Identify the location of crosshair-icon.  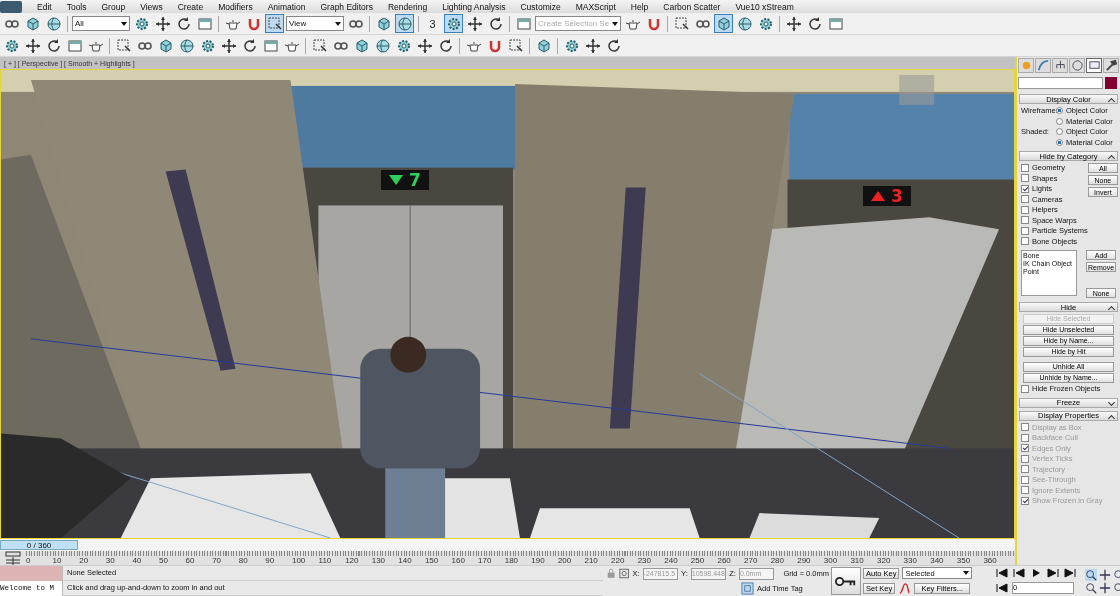
(624, 573).